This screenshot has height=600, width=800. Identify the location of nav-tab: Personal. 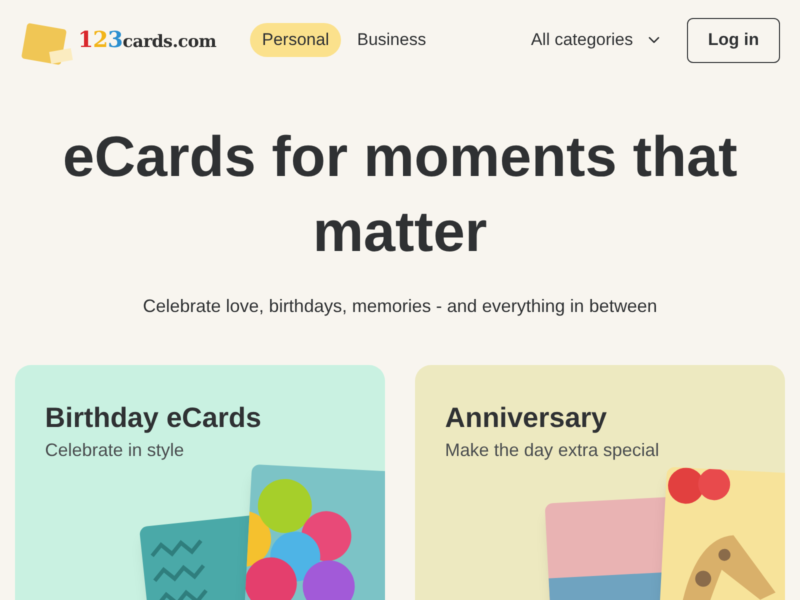
(296, 40).